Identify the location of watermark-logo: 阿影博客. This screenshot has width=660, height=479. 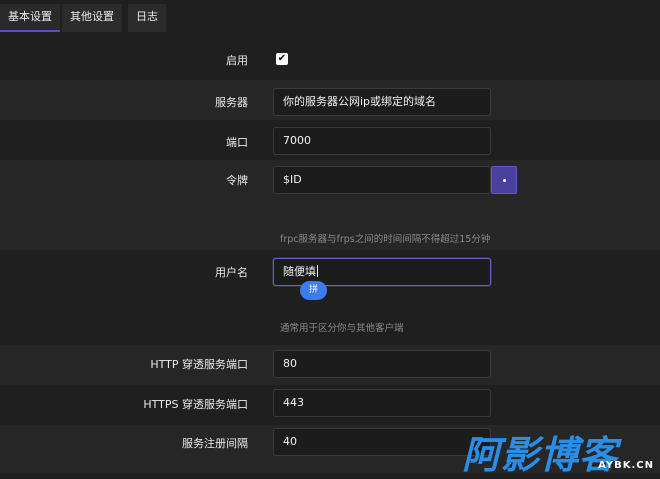
(540, 455).